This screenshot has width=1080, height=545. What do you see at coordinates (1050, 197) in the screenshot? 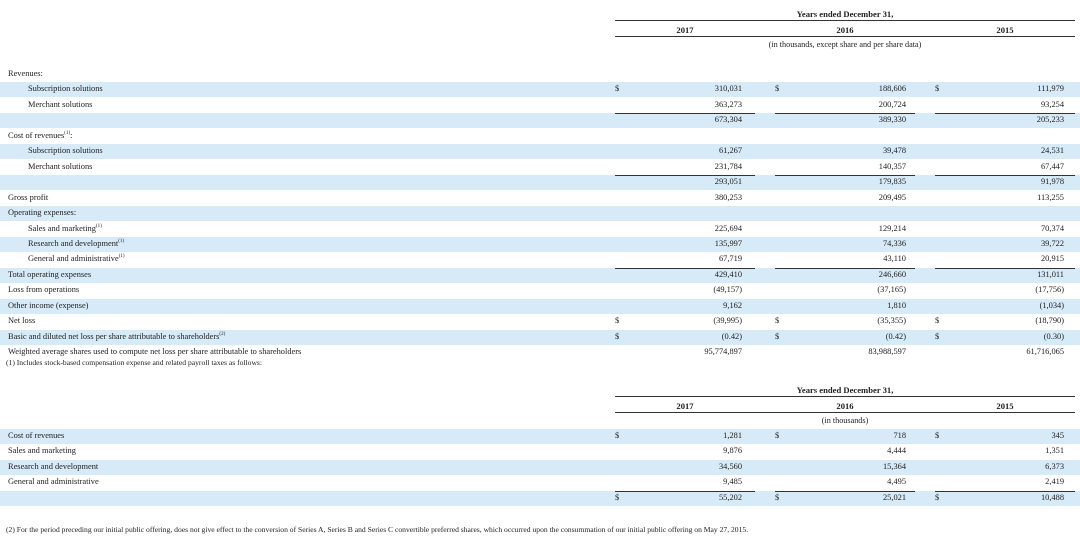
I see `table1-cell: 113,255` at bounding box center [1050, 197].